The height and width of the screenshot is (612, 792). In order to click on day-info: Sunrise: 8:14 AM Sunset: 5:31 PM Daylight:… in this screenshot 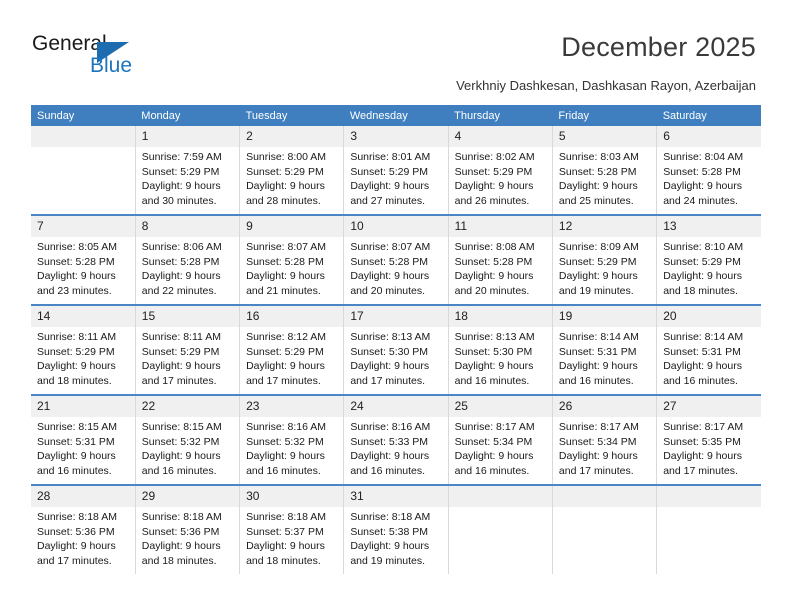, I will do `click(604, 357)`.